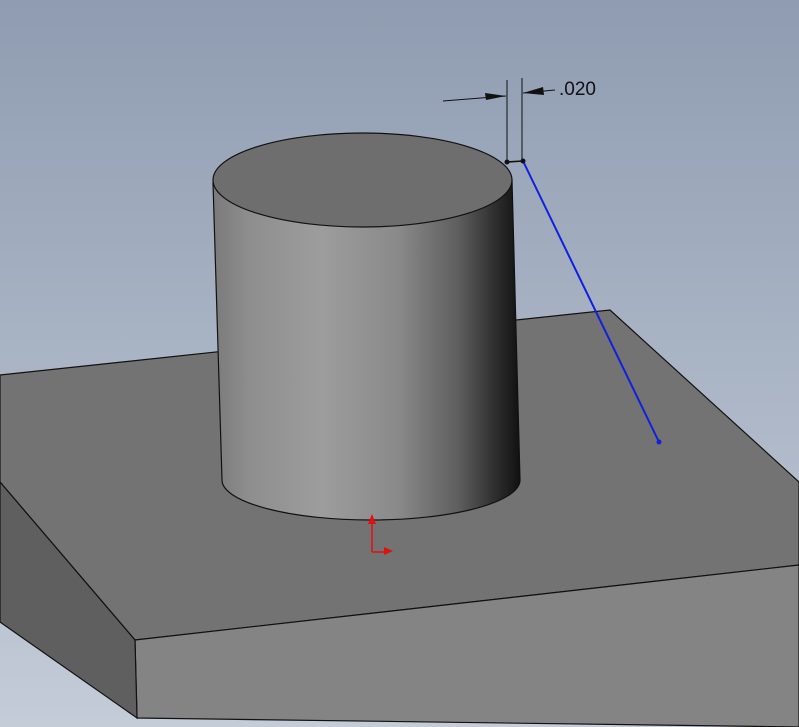 This screenshot has width=799, height=727. Describe the element at coordinates (577, 89) in the screenshot. I see `dimension-value: .020` at that location.